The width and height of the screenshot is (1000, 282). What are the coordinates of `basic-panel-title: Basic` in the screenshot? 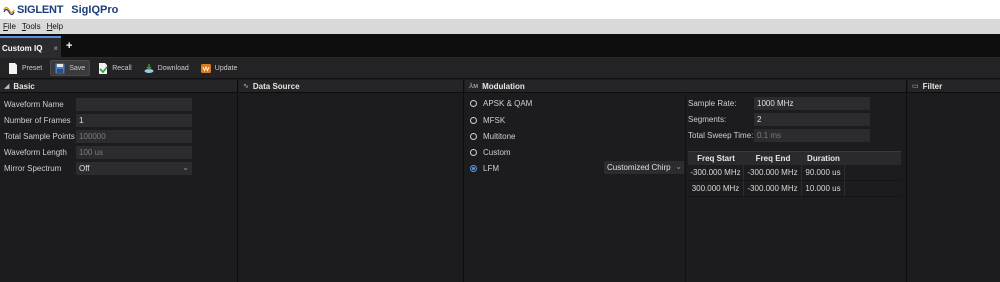 It's located at (24, 86).